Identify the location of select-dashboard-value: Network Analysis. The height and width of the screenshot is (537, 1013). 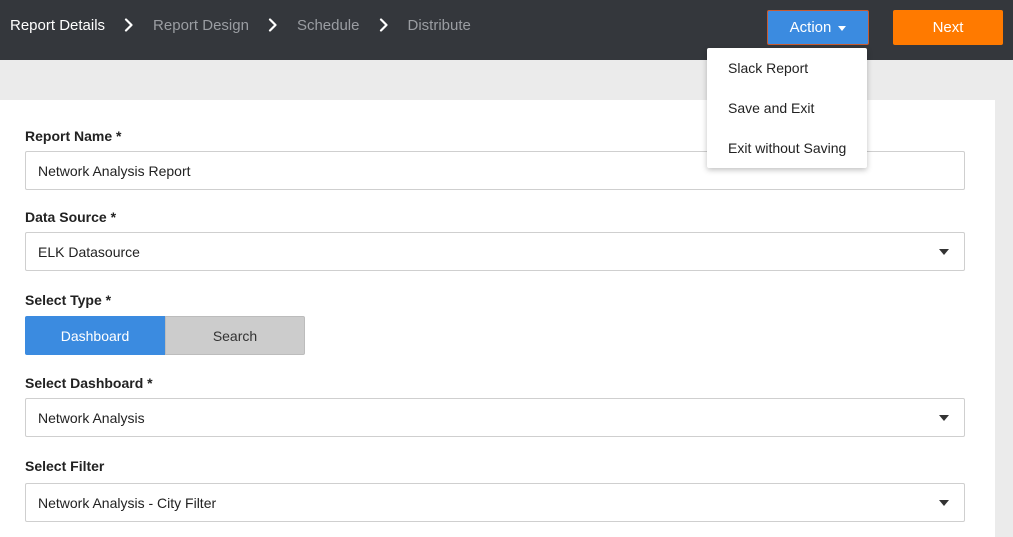
(91, 417).